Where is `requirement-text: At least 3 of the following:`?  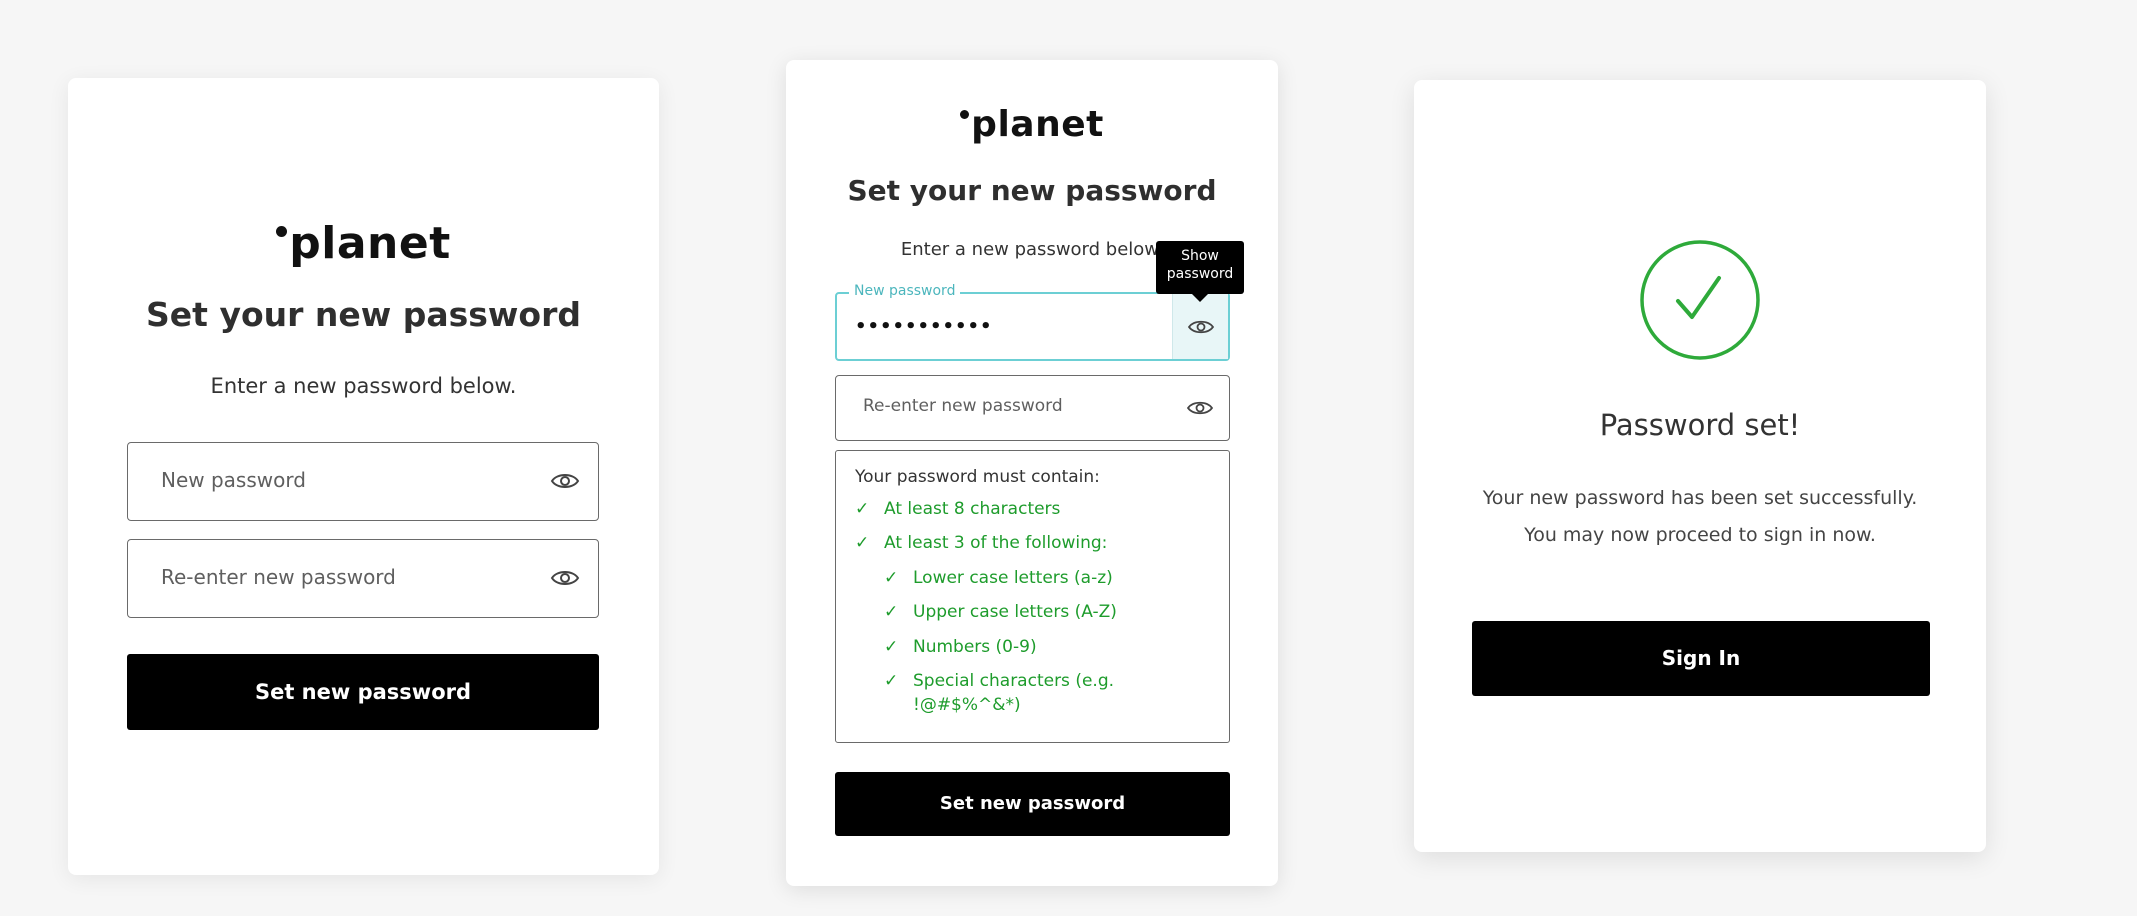 requirement-text: At least 3 of the following: is located at coordinates (996, 543).